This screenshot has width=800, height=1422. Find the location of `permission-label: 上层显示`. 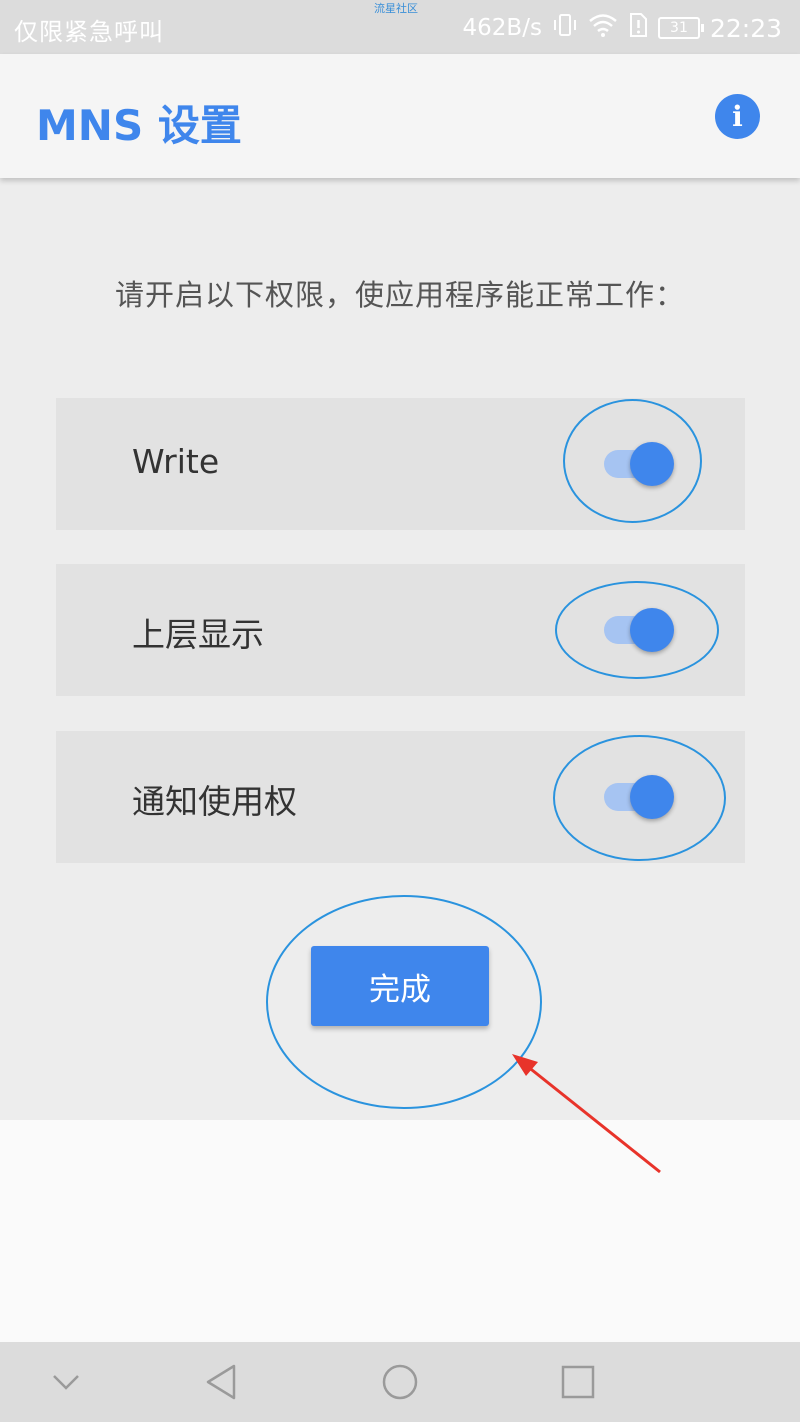

permission-label: 上层显示 is located at coordinates (198, 634).